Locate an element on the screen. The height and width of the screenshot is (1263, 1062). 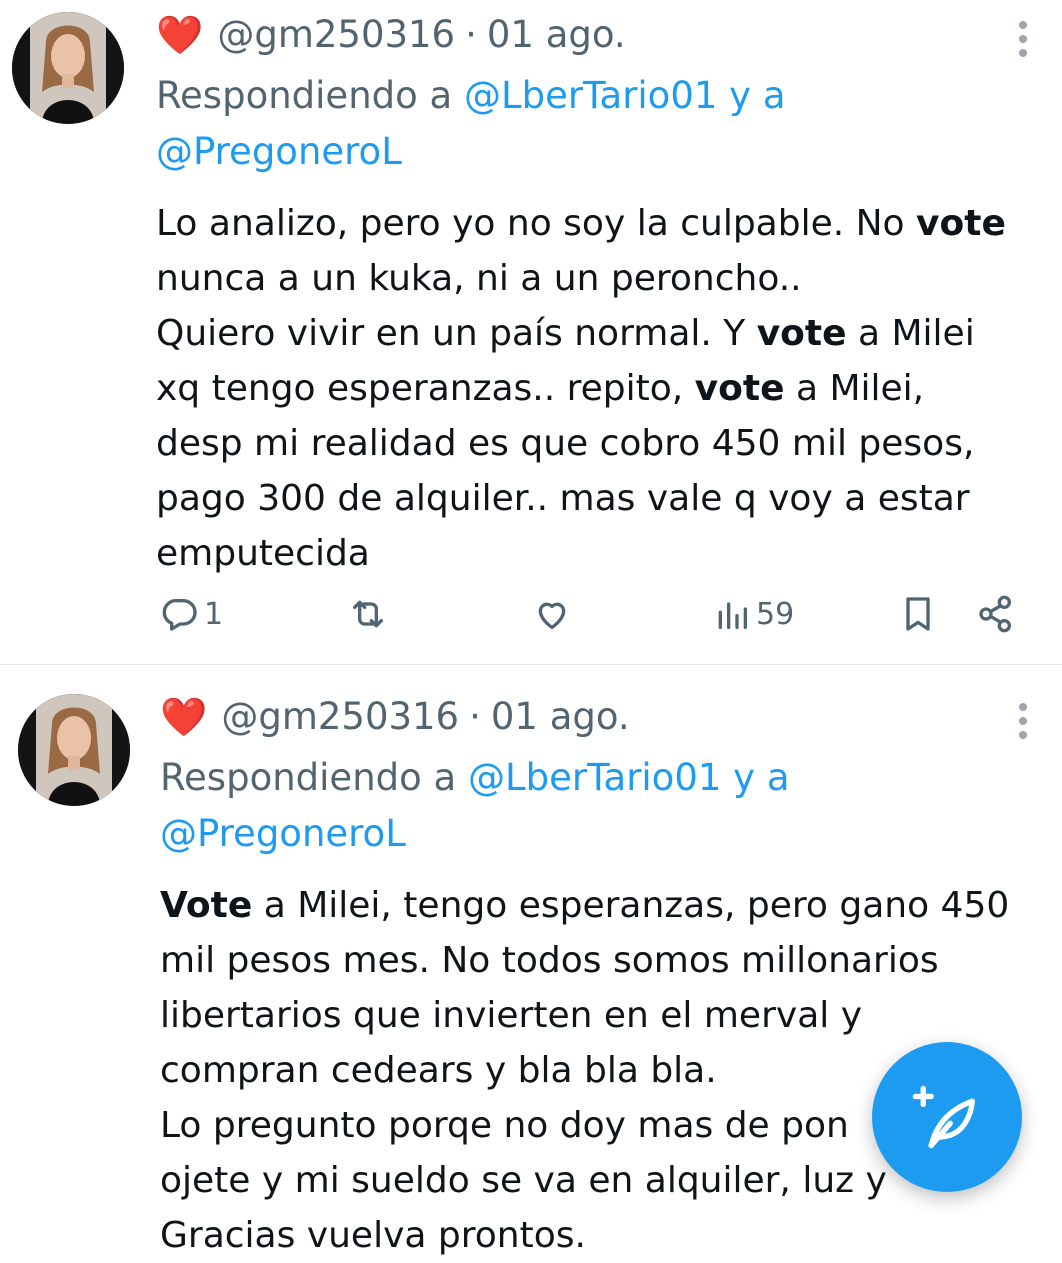
share-button is located at coordinates (996, 614).